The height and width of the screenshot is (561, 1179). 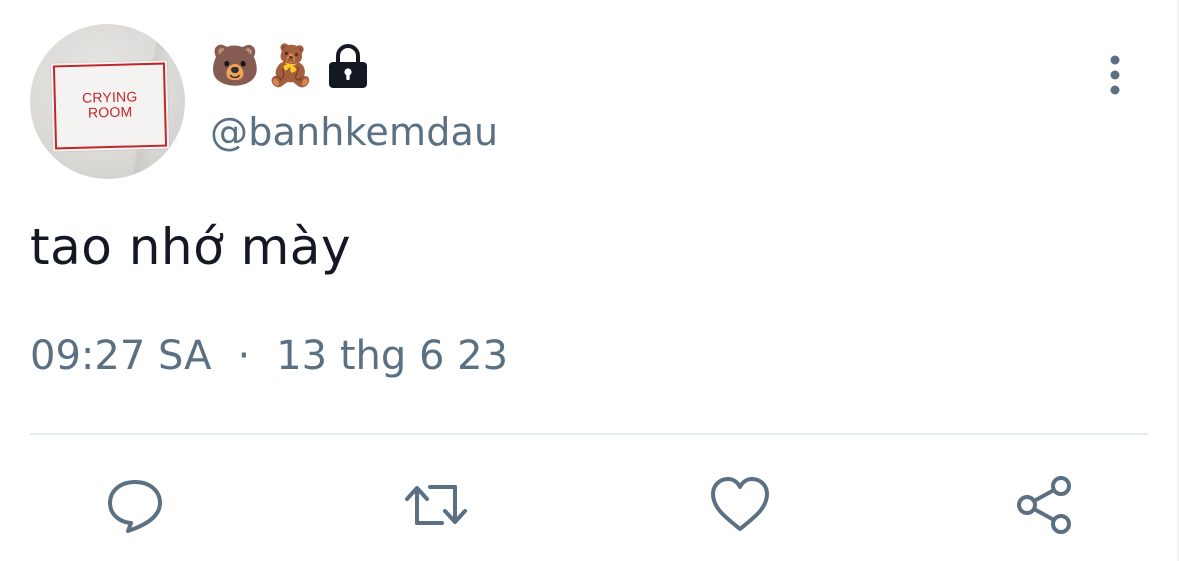 What do you see at coordinates (354, 132) in the screenshot?
I see `user-handle: @banhkemdau` at bounding box center [354, 132].